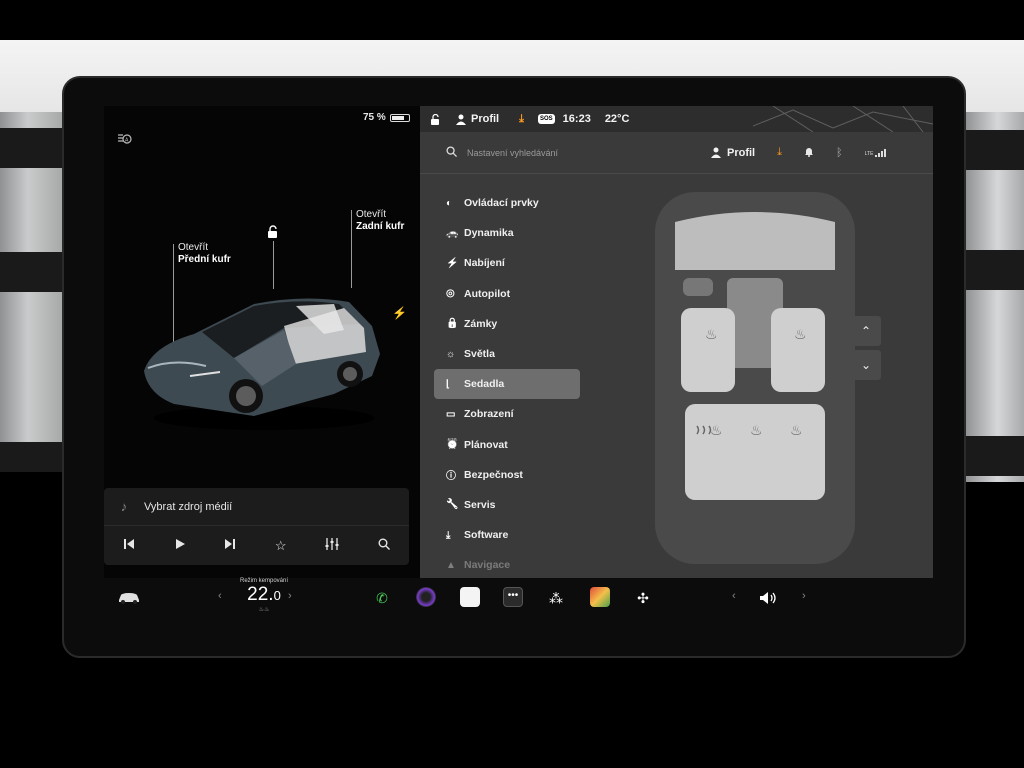 The width and height of the screenshot is (1024, 768). I want to click on settings-menu-item: 🔒 Zámky, so click(509, 324).